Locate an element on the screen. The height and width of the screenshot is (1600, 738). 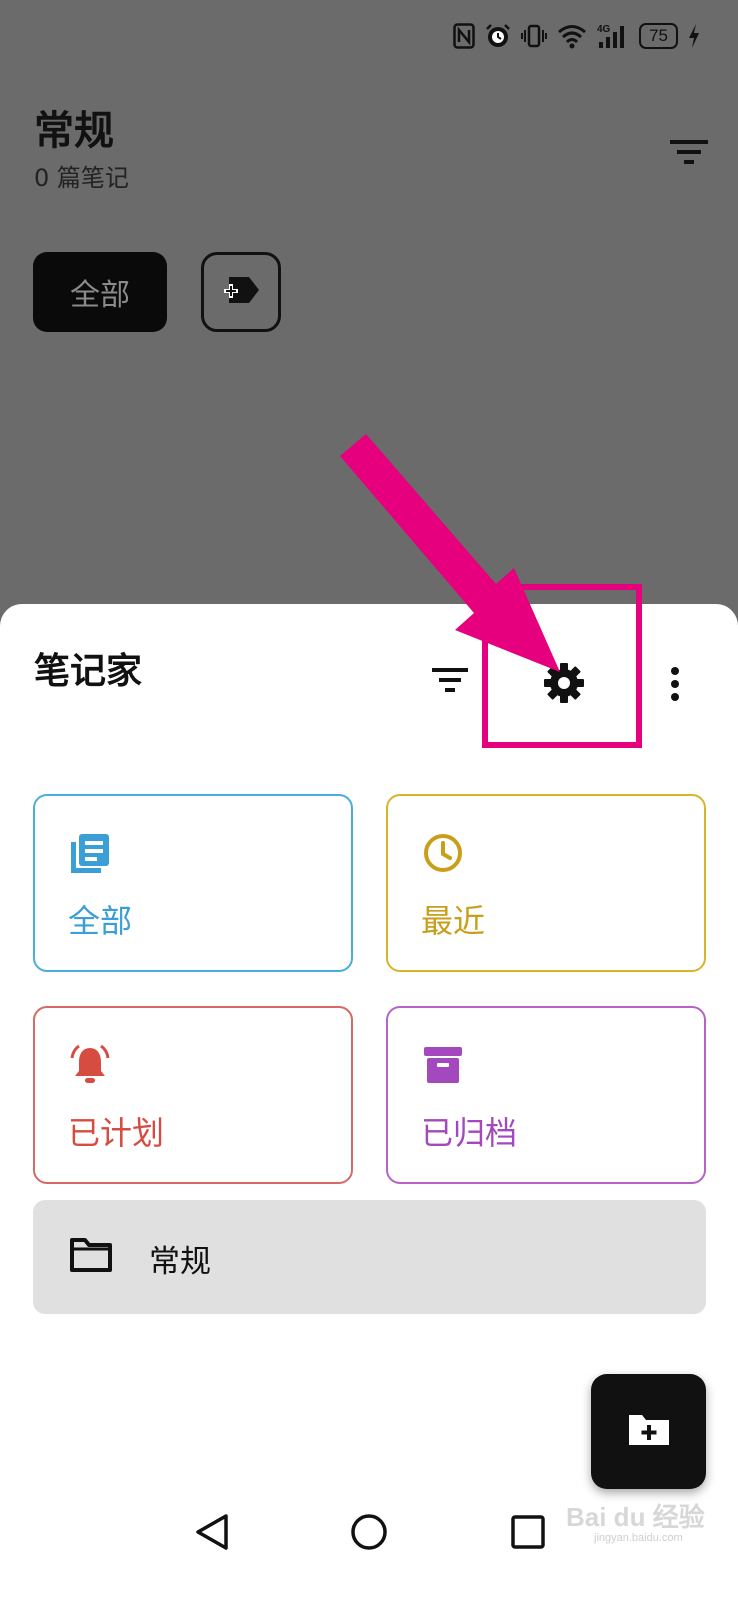
card-archived: 已归档 is located at coordinates (546, 1095).